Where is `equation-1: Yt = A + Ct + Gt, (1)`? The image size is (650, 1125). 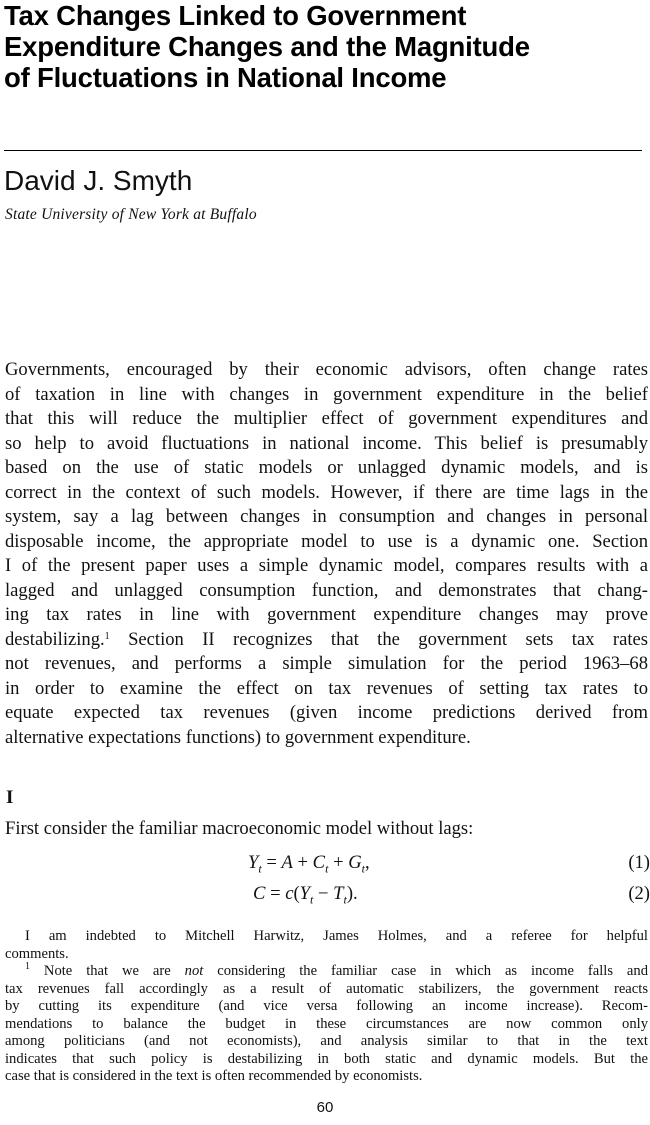 equation-1: Yt = A + Ct + Gt, (1) is located at coordinates (325, 863).